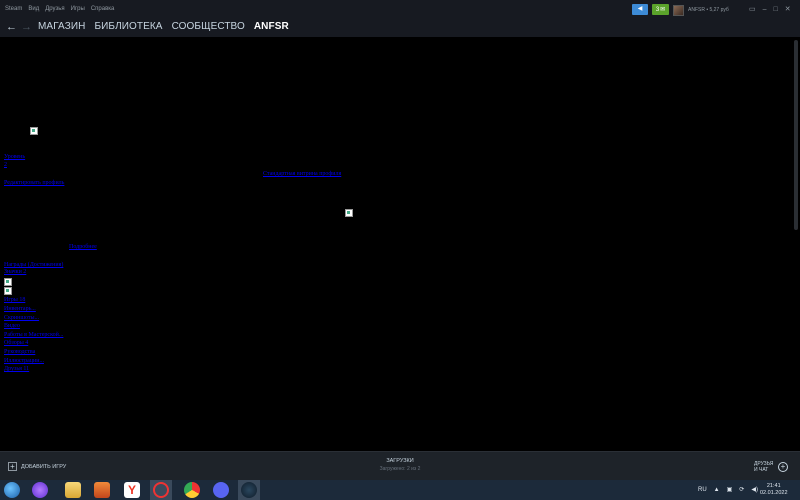 This screenshot has height=500, width=800. I want to click on file-explorer-icon, so click(73, 490).